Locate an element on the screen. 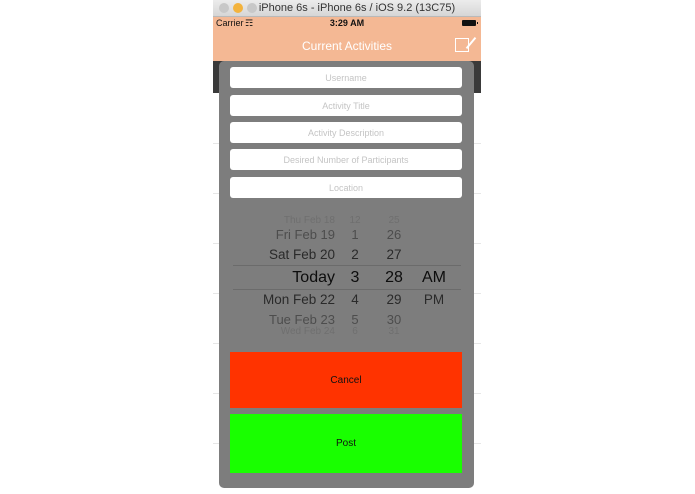 The width and height of the screenshot is (695, 494). activity-title-input is located at coordinates (346, 105).